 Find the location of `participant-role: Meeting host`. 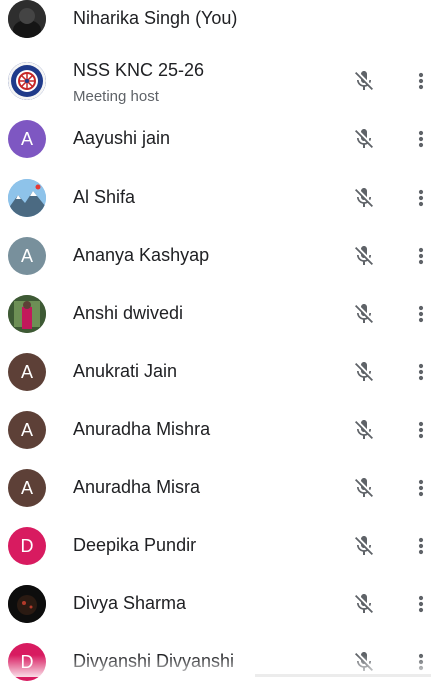

participant-role: Meeting host is located at coordinates (116, 96).